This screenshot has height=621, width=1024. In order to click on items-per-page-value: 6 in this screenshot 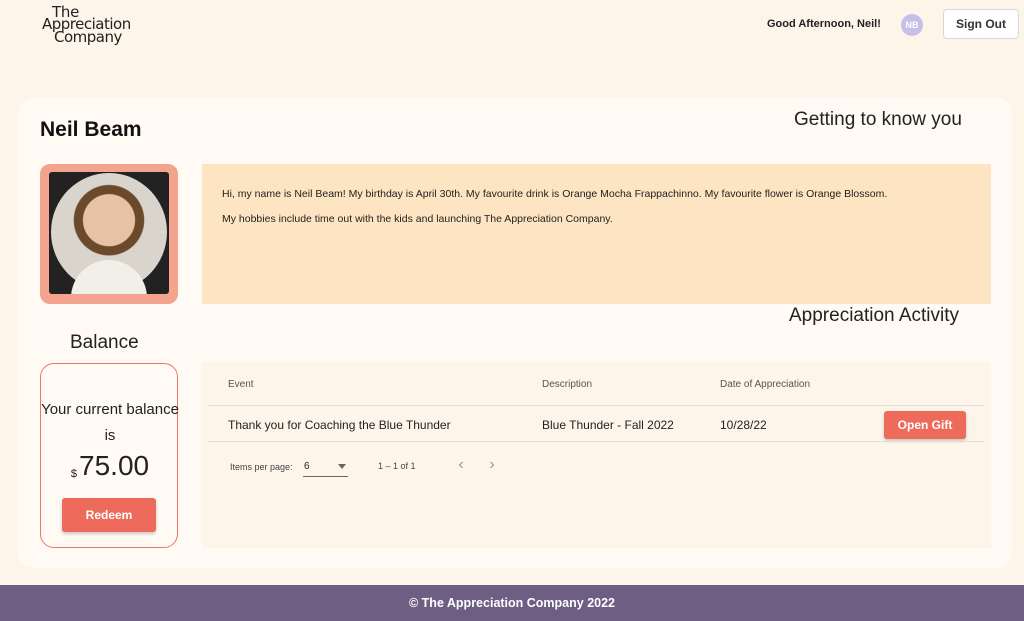, I will do `click(307, 466)`.